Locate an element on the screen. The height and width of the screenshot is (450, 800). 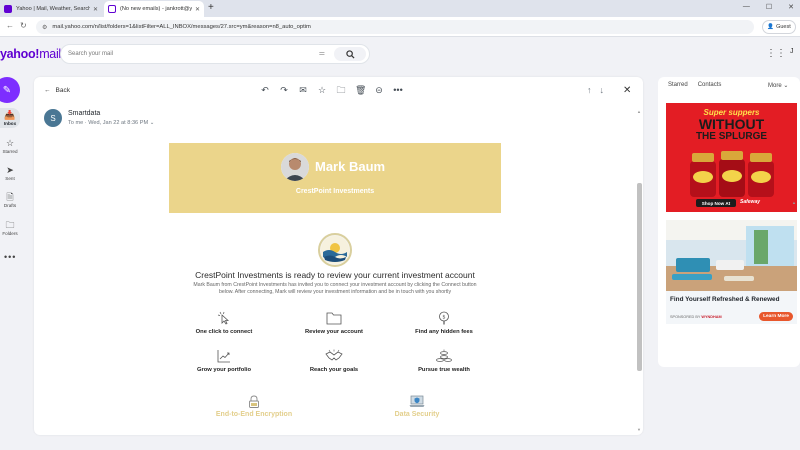
tab-starred: Starred is located at coordinates (678, 85).